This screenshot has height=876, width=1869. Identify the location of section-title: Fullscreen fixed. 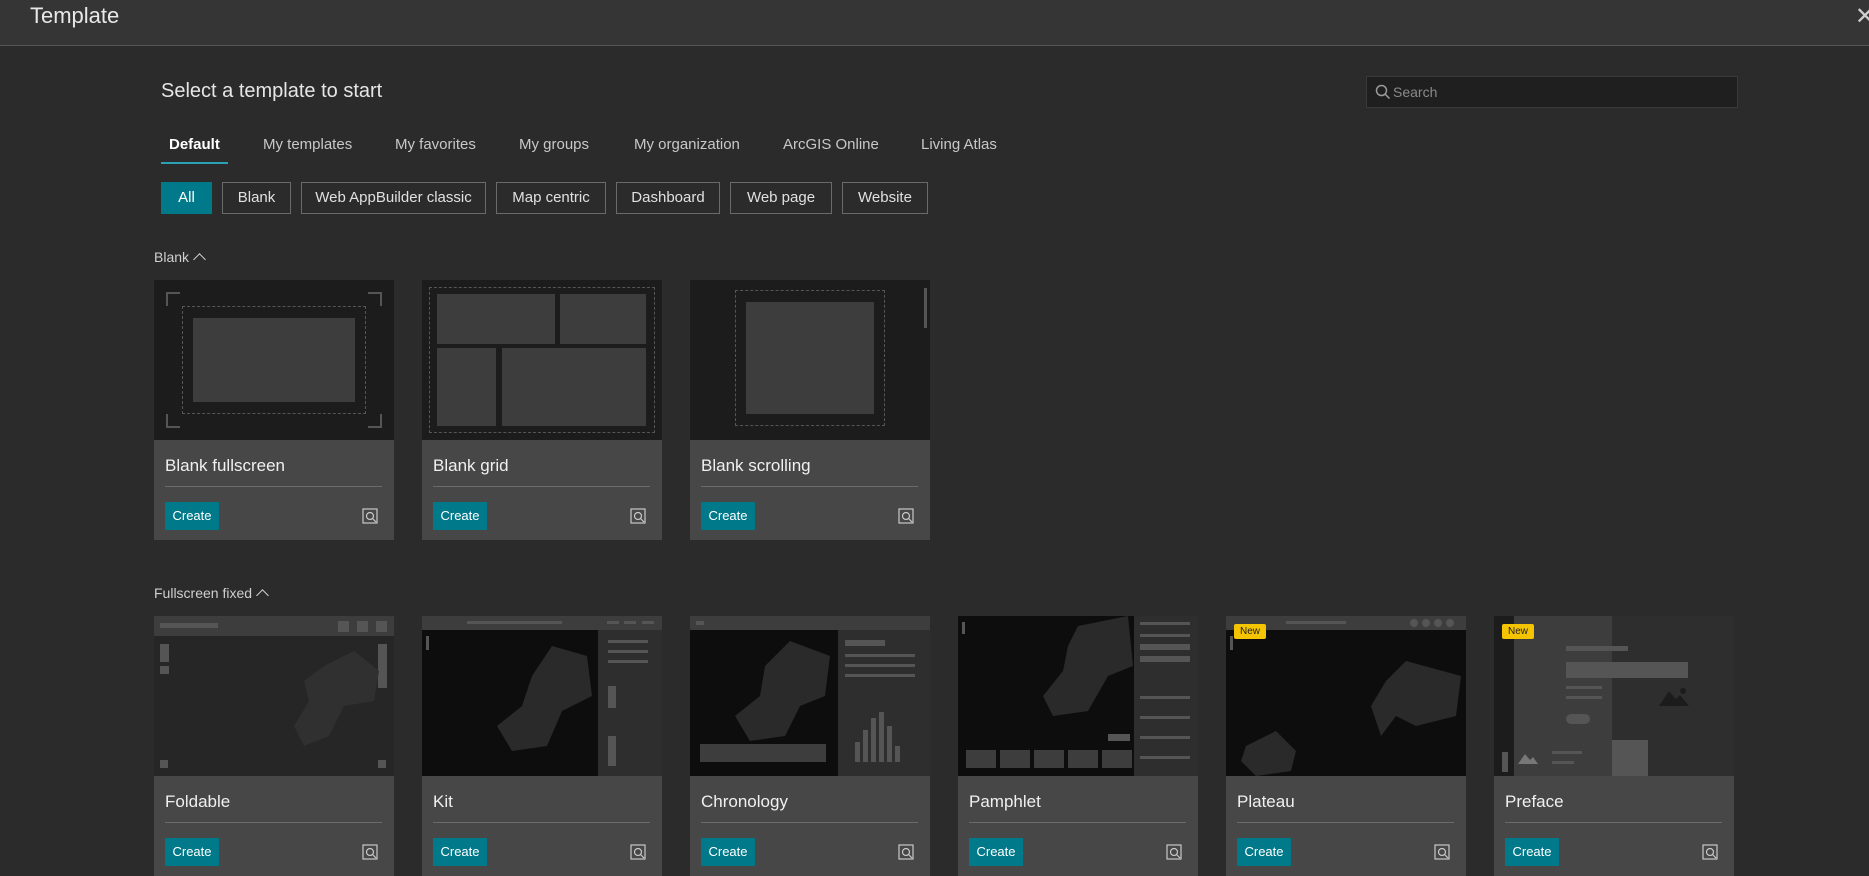
(203, 593).